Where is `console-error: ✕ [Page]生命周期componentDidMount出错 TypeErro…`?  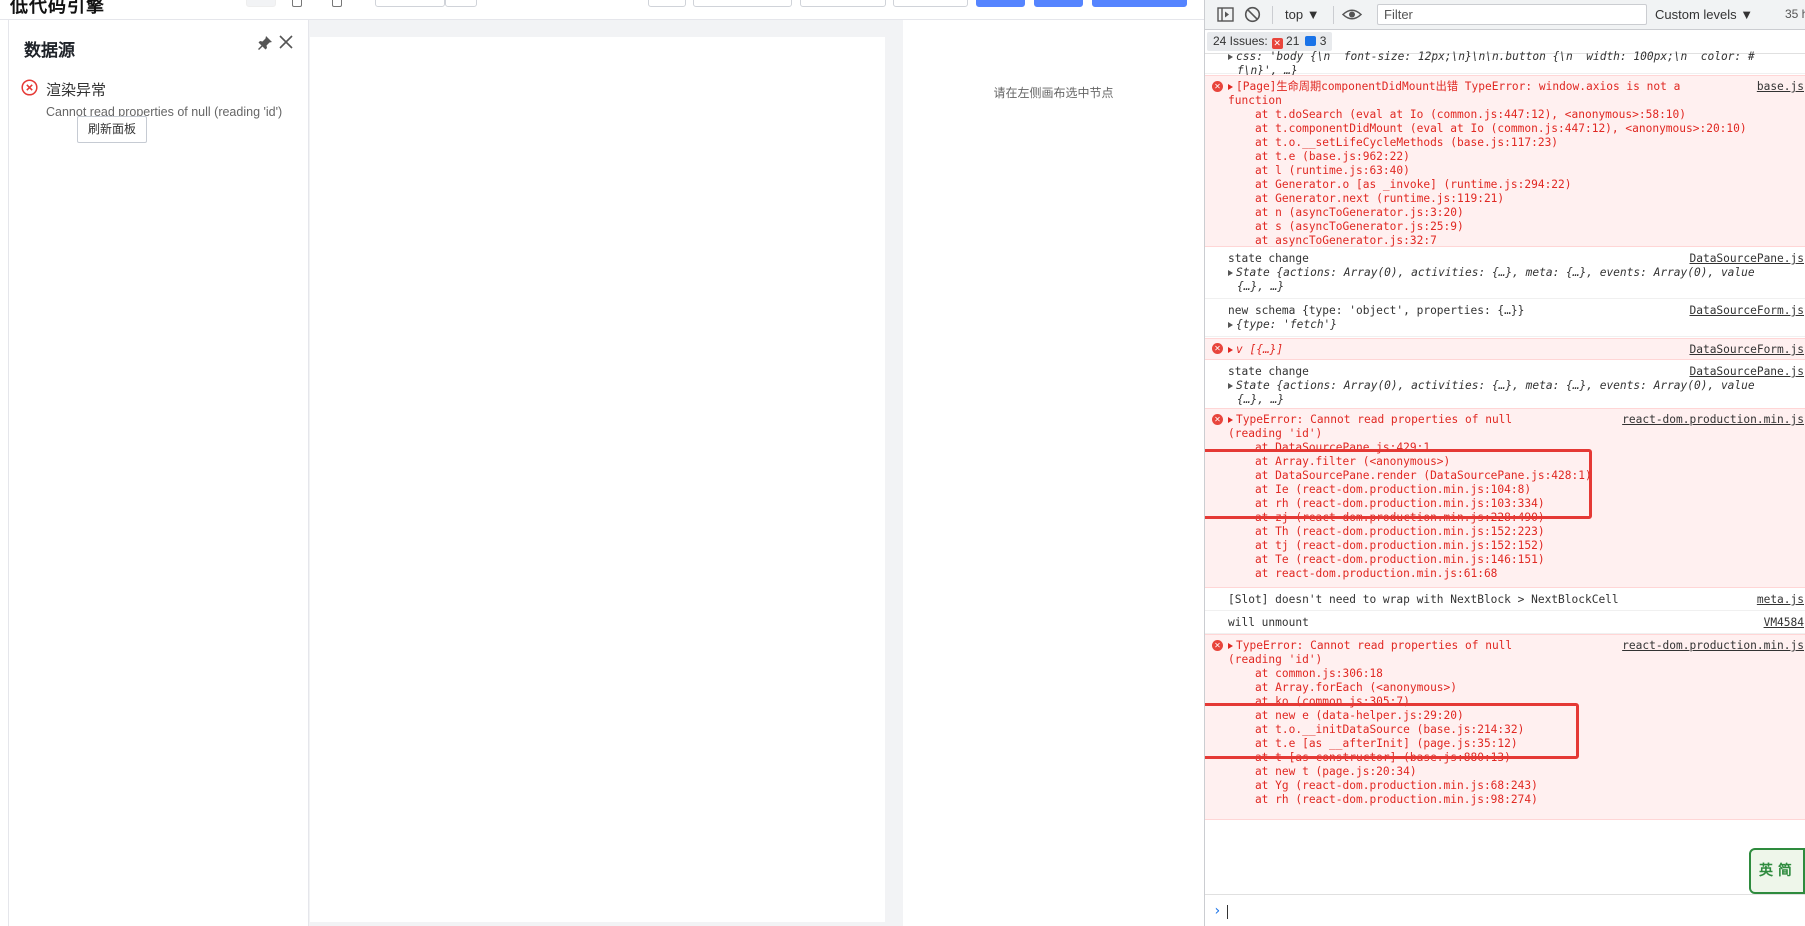
console-error: ✕ [Page]生命周期componentDidMount出错 TypeErro… is located at coordinates (1505, 161).